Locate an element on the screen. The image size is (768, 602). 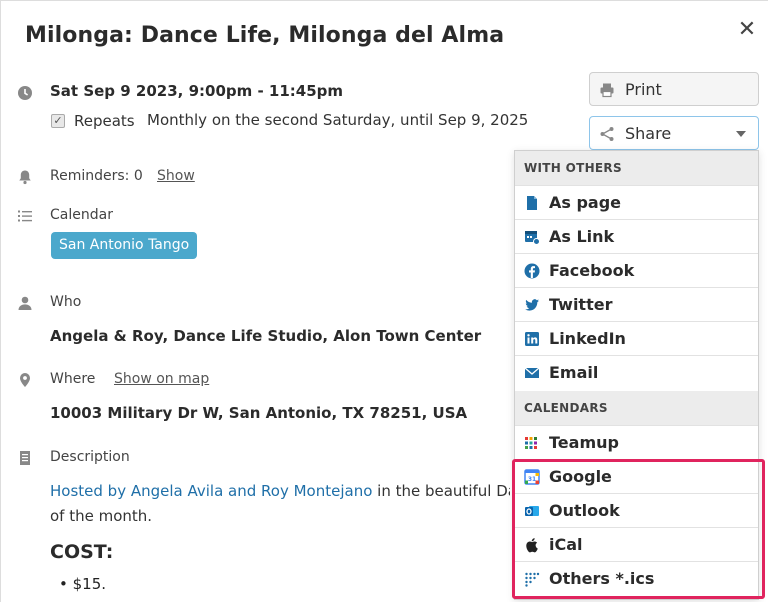
repeats-label: Repeats is located at coordinates (104, 121).